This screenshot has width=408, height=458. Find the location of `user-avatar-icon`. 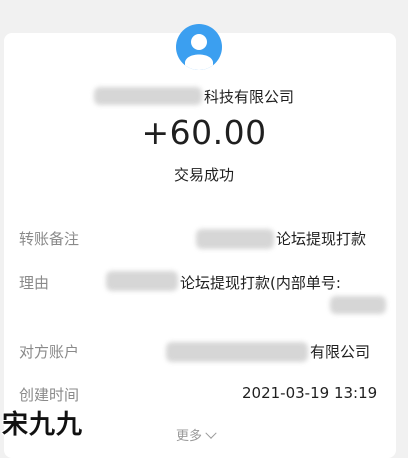

user-avatar-icon is located at coordinates (199, 47).